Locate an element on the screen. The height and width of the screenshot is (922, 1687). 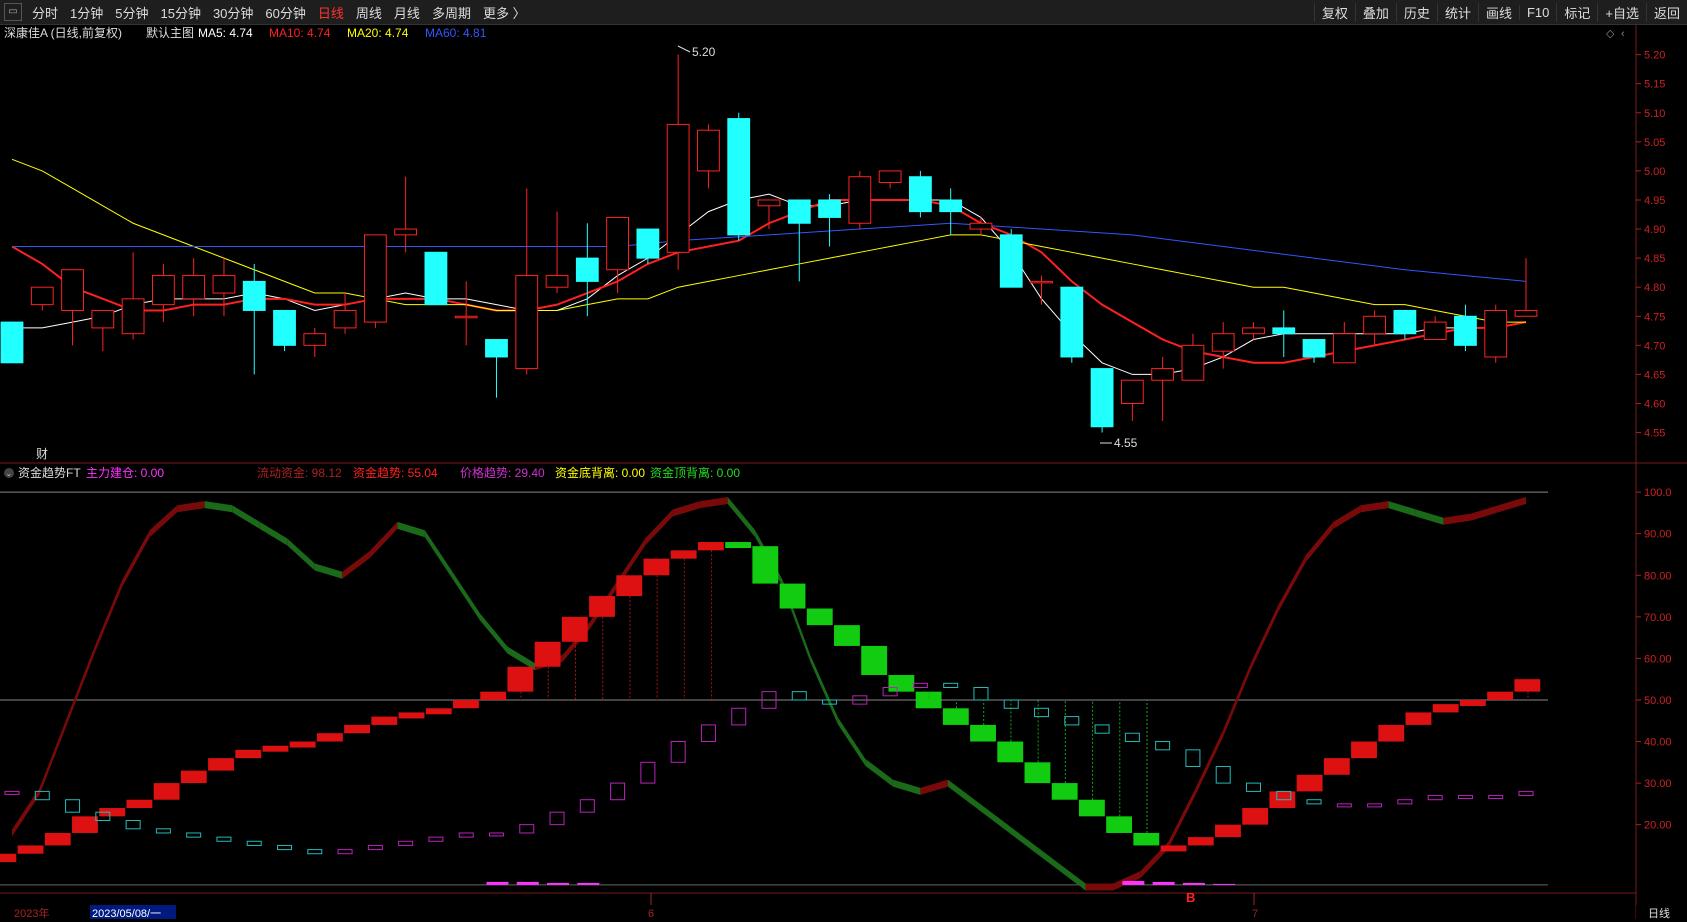
price-tick-label: 4.95 is located at coordinates (1654, 201).